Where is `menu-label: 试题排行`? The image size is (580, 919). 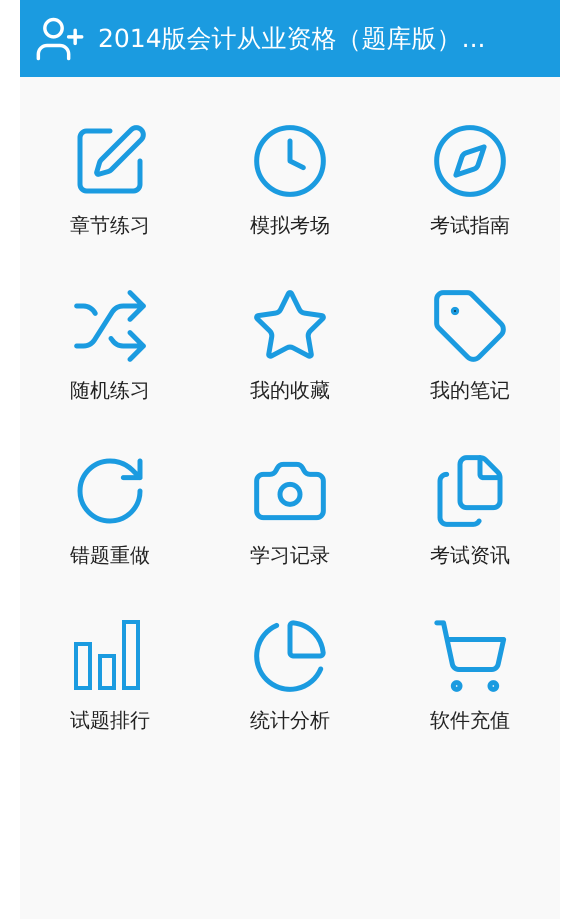
menu-label: 试题排行 is located at coordinates (110, 720).